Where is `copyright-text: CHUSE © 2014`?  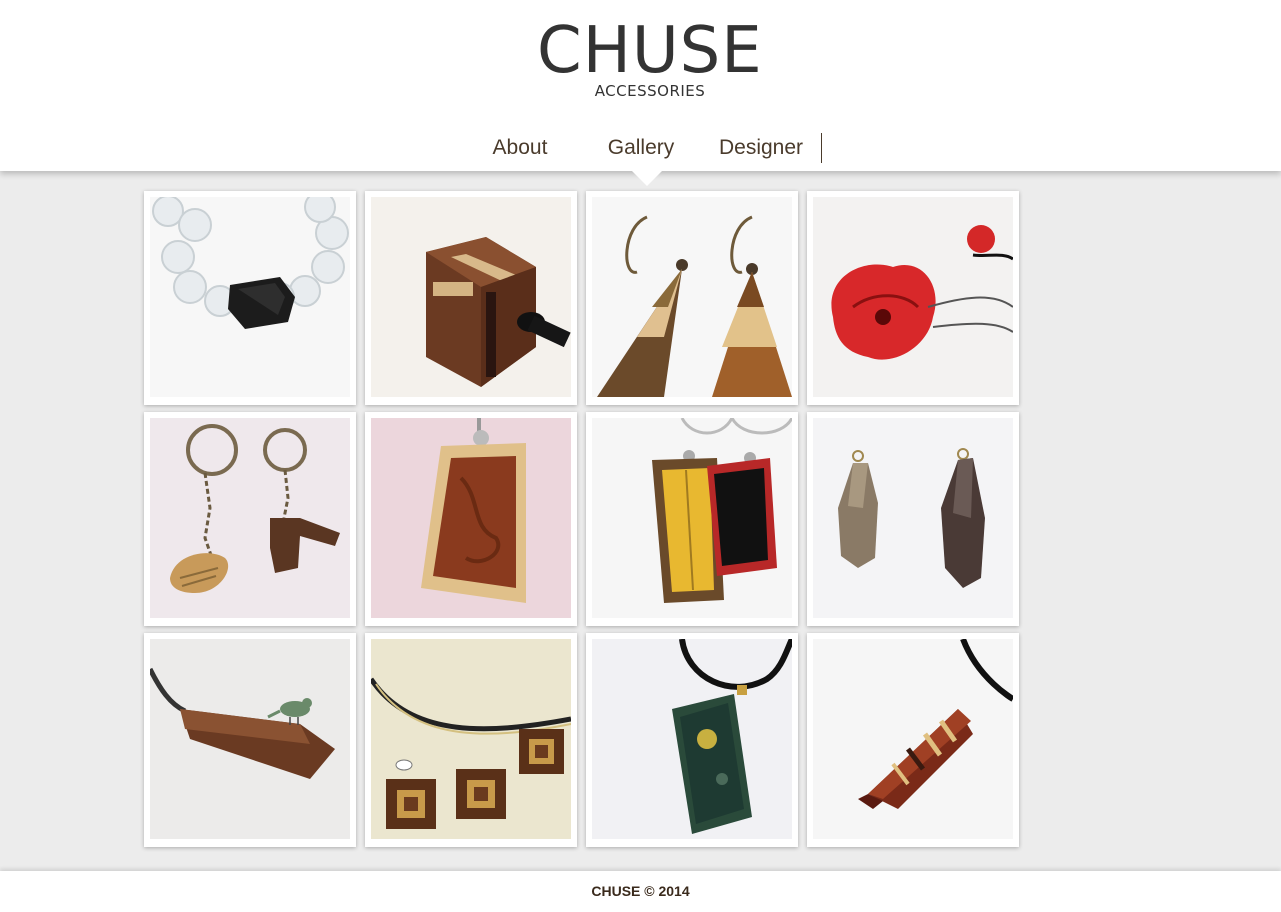
copyright-text: CHUSE © 2014 is located at coordinates (640, 891).